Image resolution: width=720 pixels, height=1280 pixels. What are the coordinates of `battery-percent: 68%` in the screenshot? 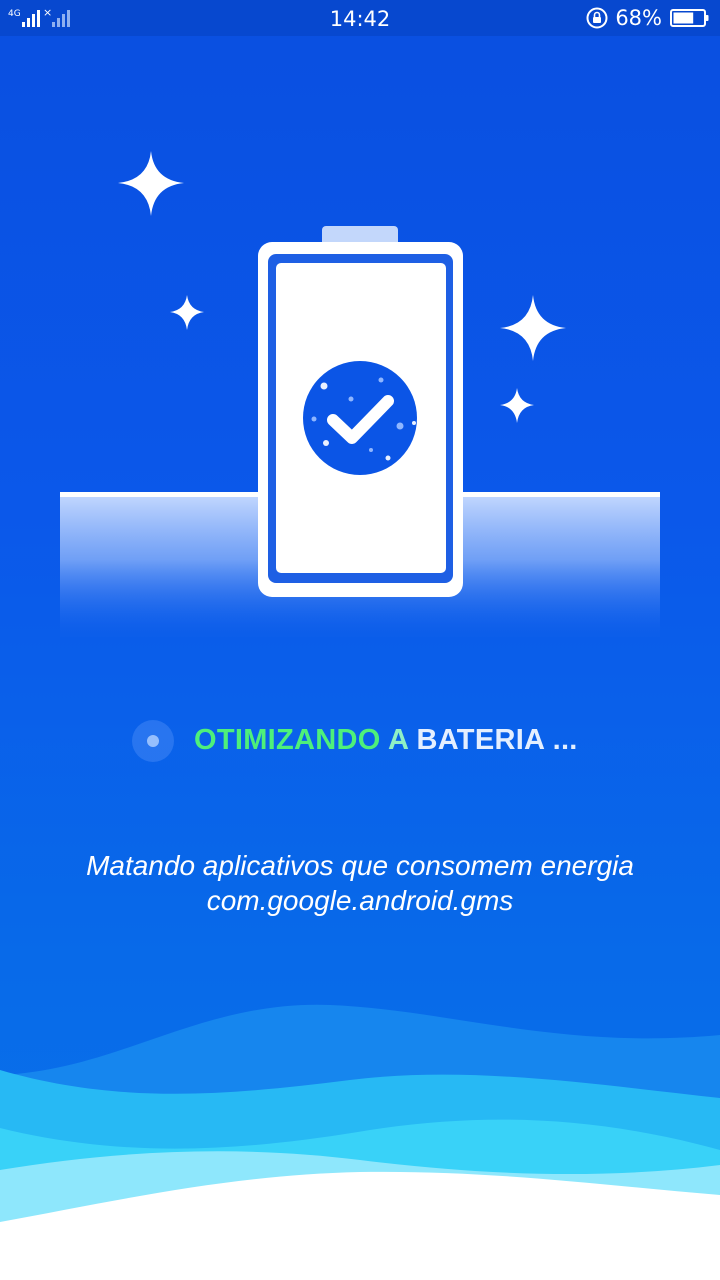 It's located at (638, 18).